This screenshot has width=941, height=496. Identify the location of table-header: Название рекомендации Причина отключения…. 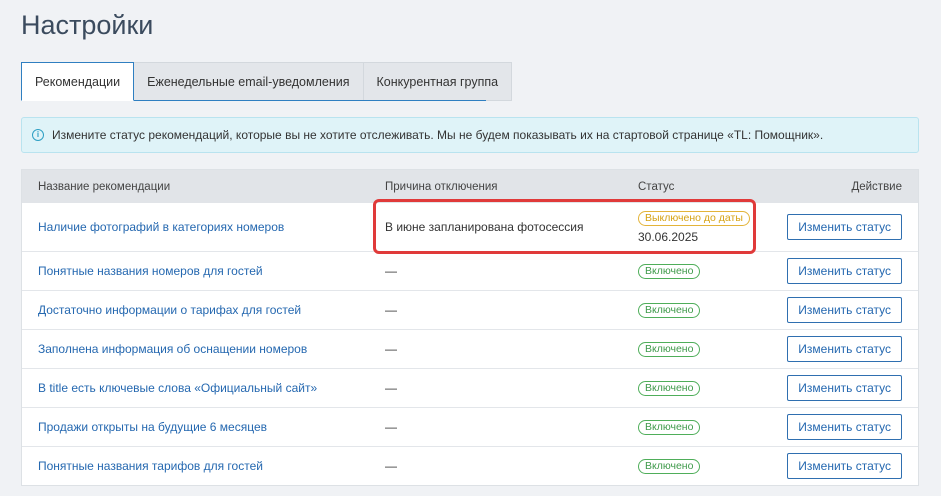
(470, 186).